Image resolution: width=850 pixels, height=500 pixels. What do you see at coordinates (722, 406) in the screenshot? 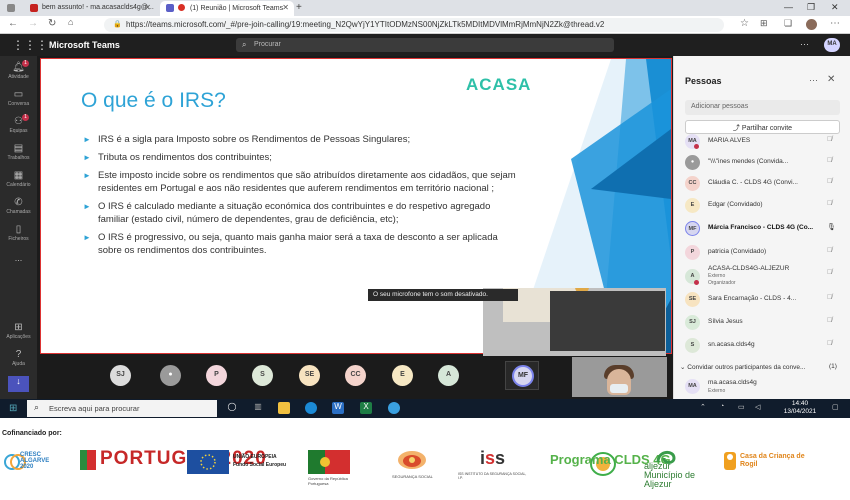
I see `tray-network-icon: ◔` at bounding box center [722, 406].